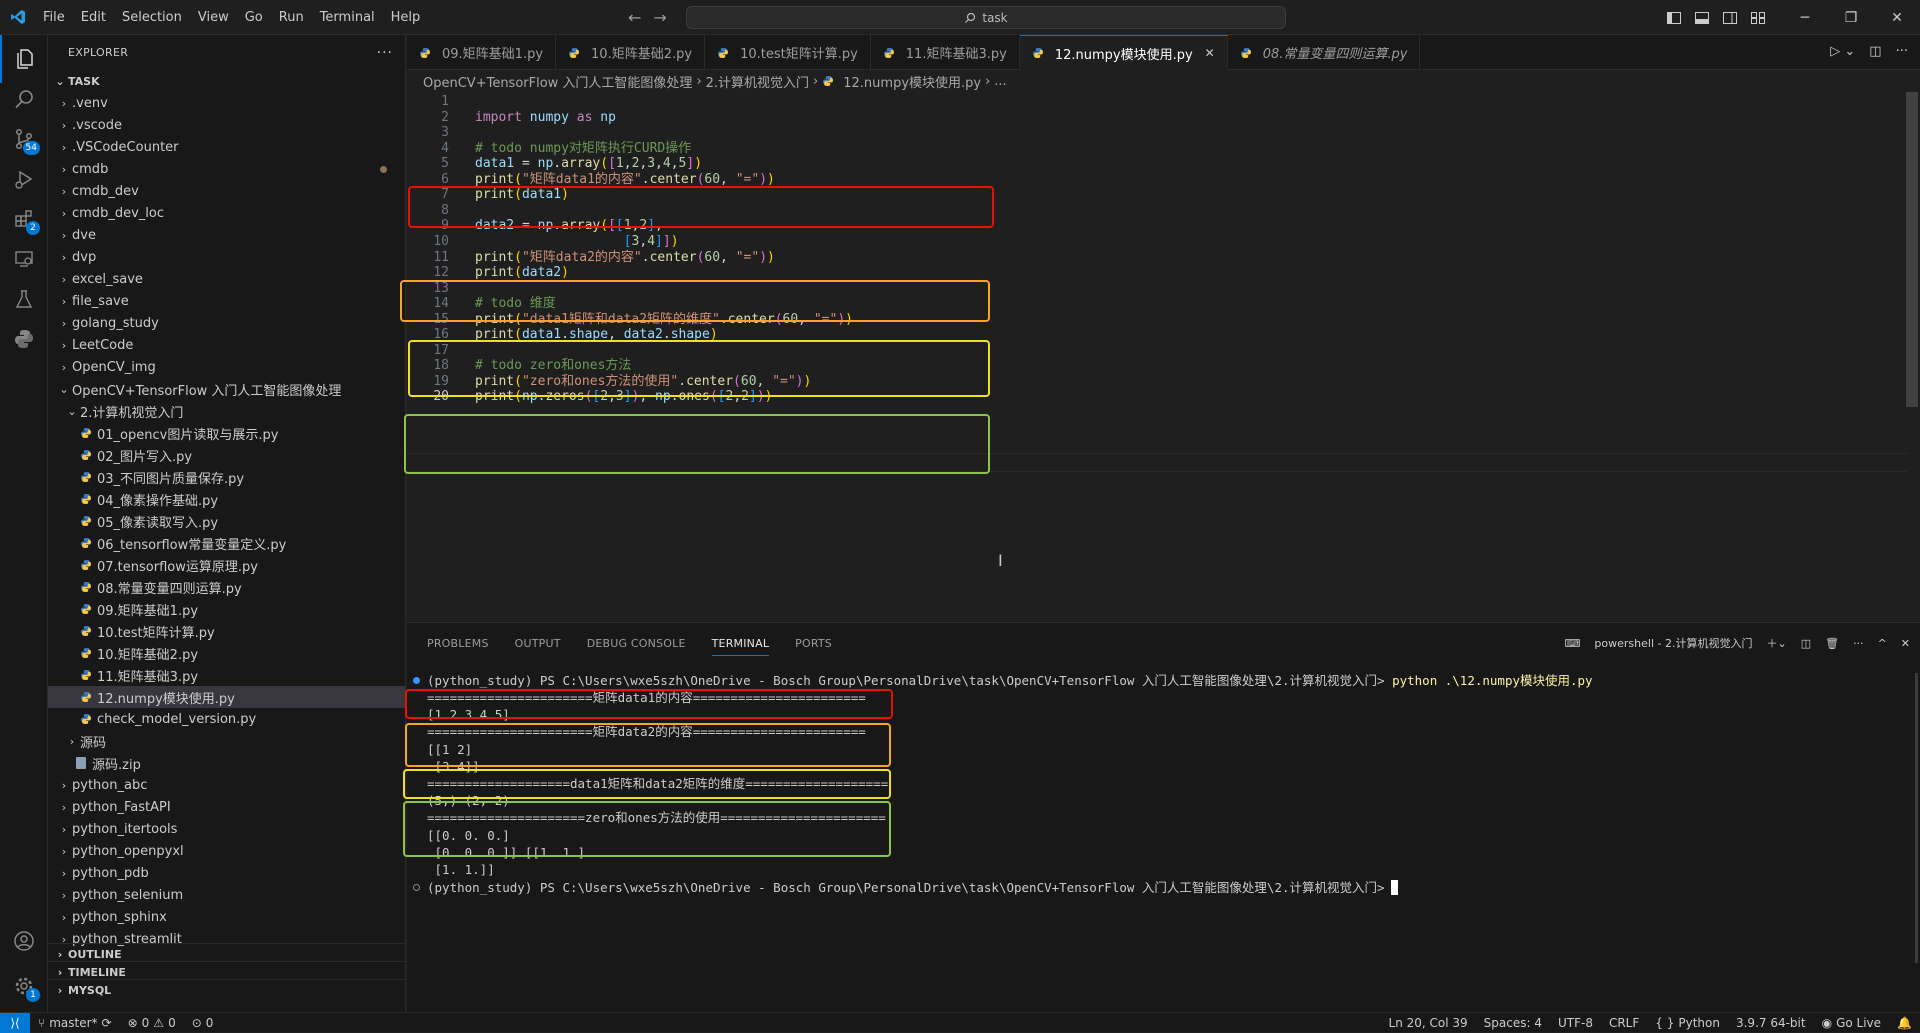 This screenshot has width=1920, height=1033. I want to click on panel-tab-output: OUTPUT, so click(538, 643).